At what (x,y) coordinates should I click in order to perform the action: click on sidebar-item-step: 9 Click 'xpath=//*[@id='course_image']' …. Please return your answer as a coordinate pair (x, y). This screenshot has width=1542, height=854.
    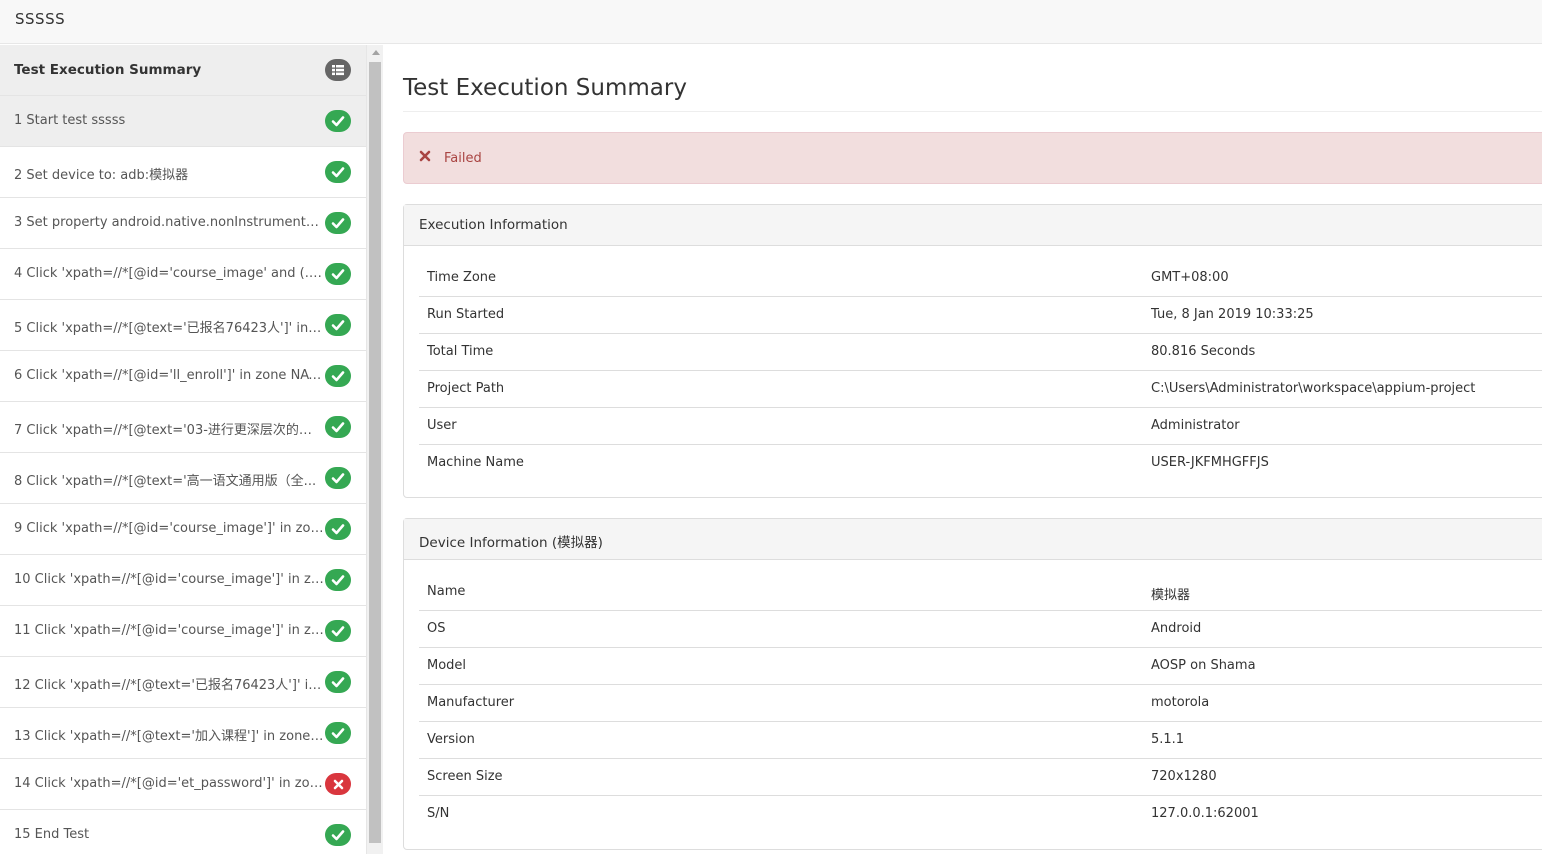
    Looking at the image, I should click on (183, 529).